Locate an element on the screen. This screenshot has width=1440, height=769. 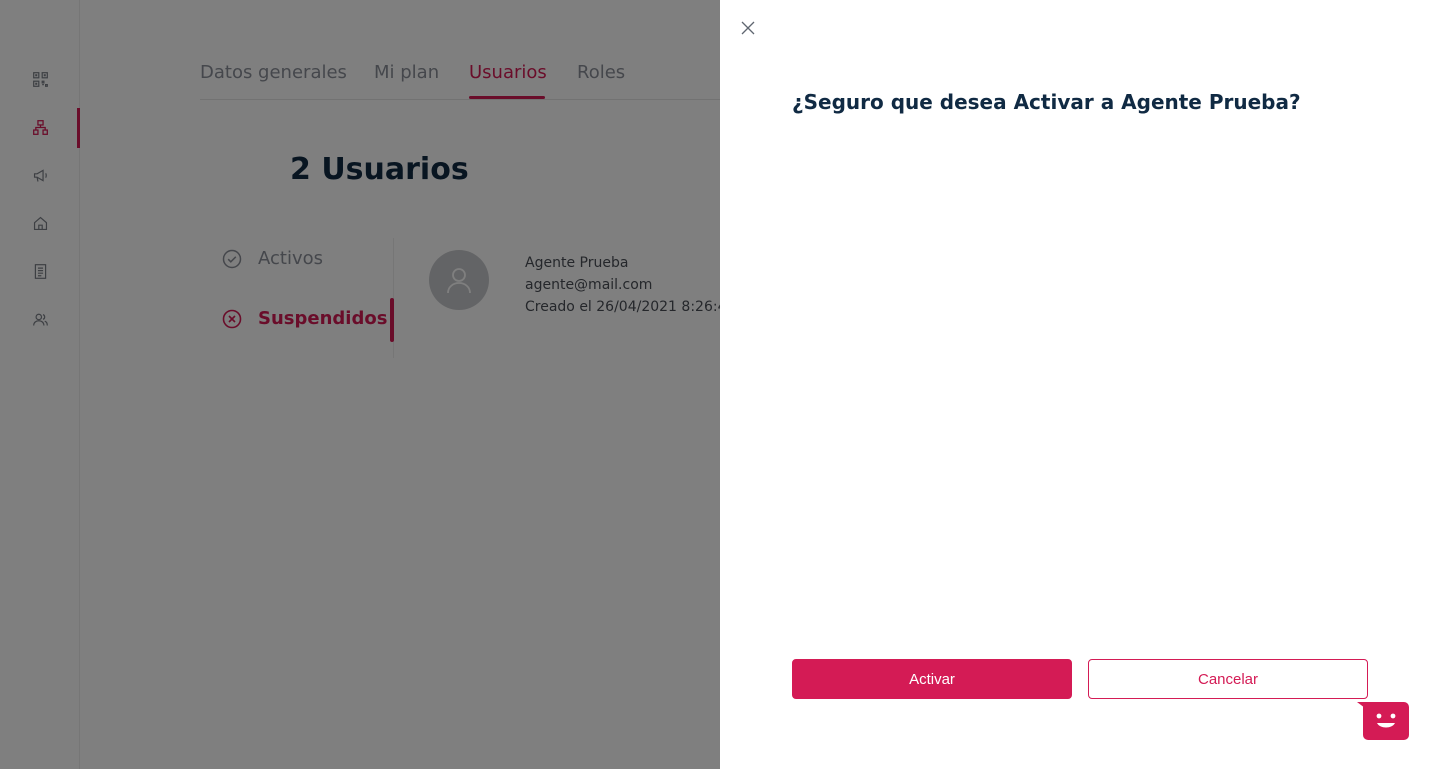
chat-bot-icon is located at coordinates (1383, 721).